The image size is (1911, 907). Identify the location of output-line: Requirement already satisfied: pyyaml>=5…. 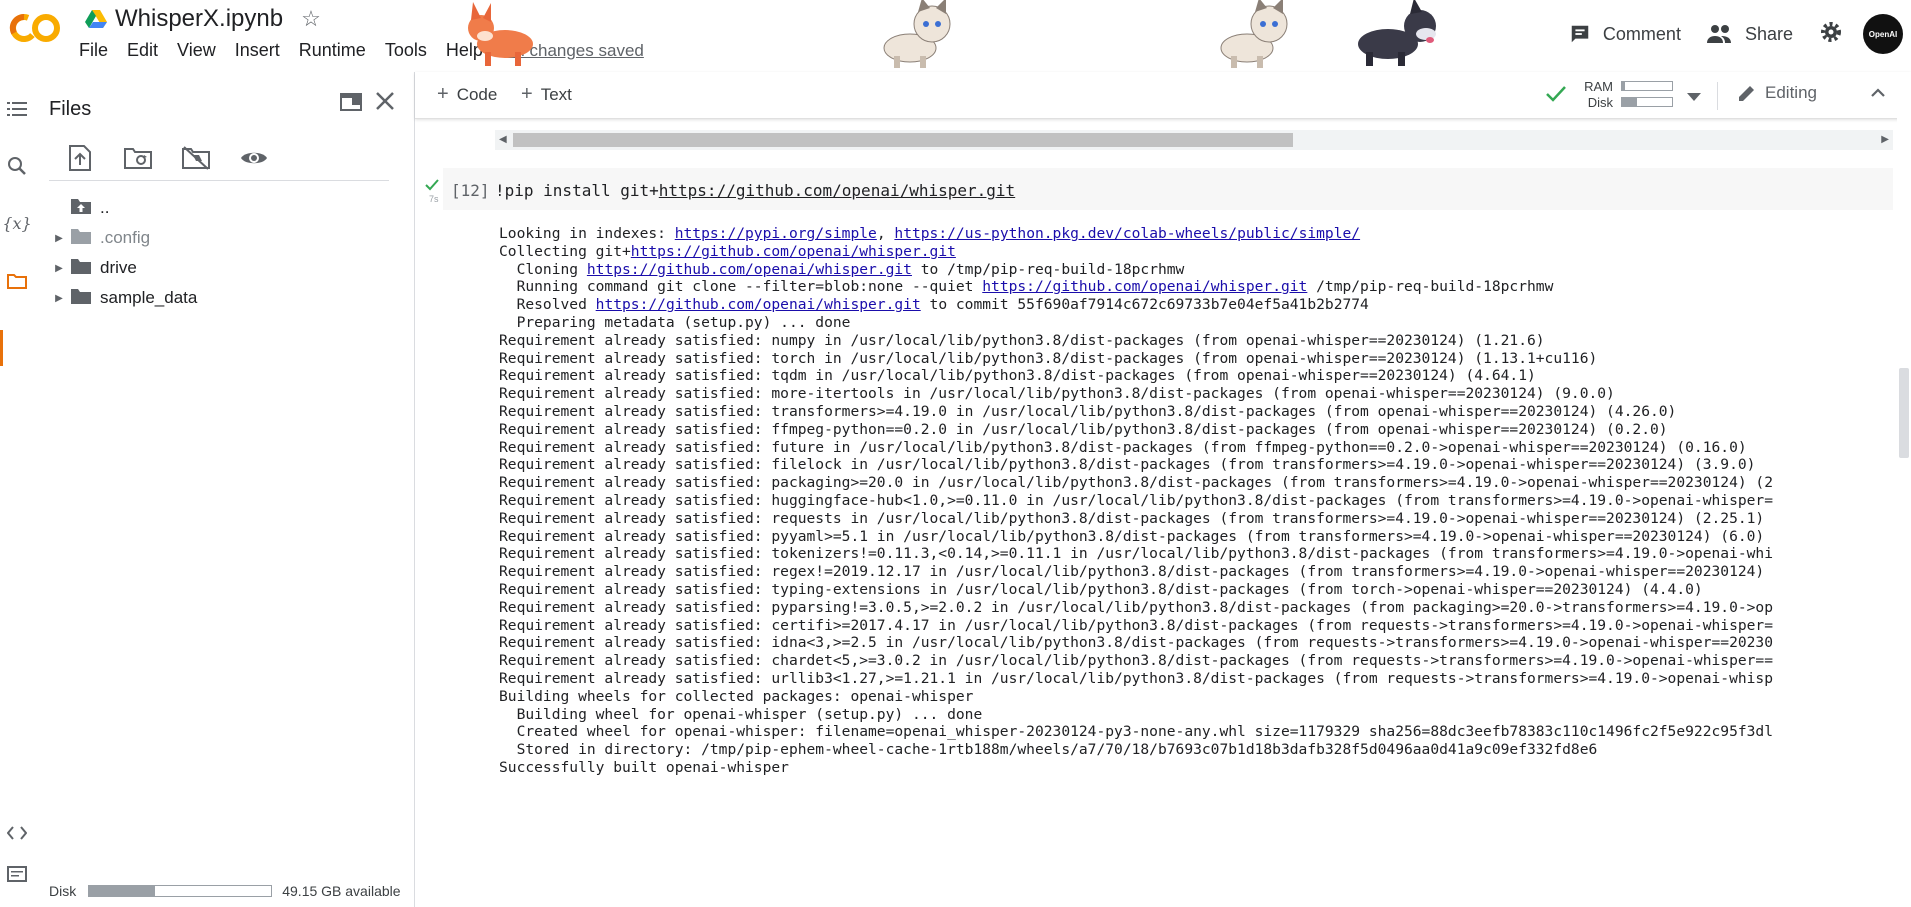
(1197, 537).